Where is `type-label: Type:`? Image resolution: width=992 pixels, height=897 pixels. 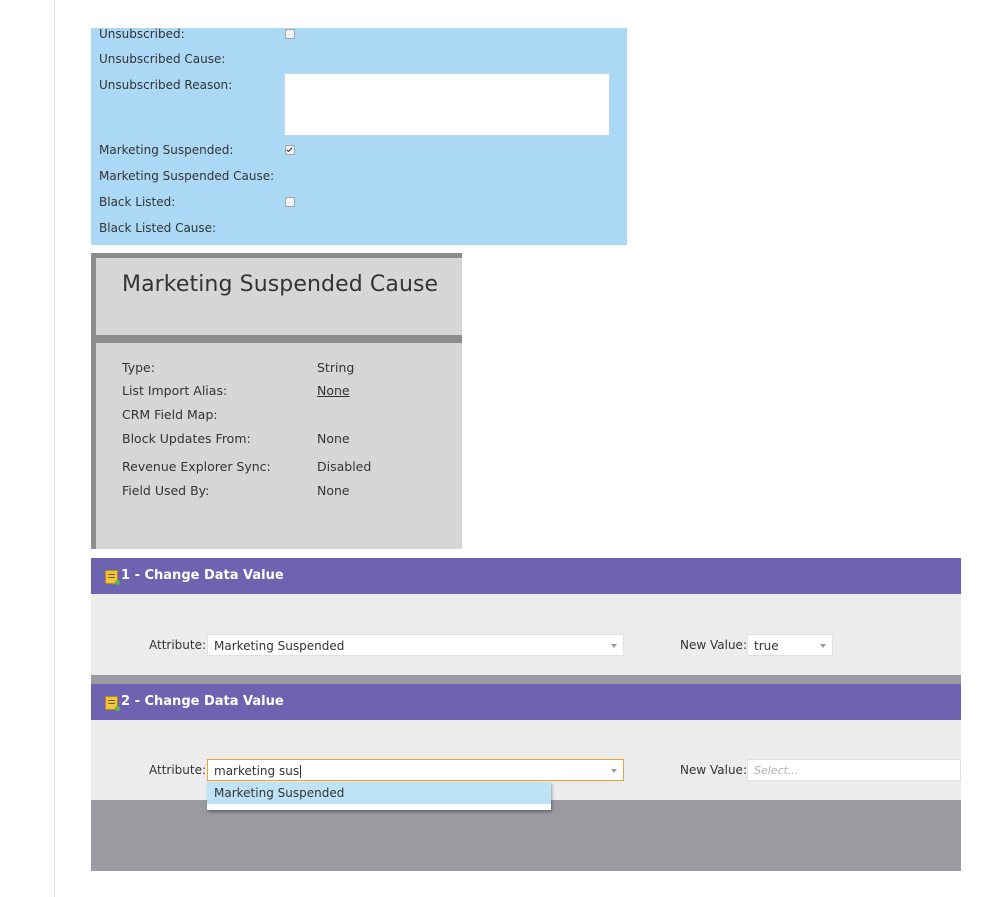 type-label: Type: is located at coordinates (138, 367).